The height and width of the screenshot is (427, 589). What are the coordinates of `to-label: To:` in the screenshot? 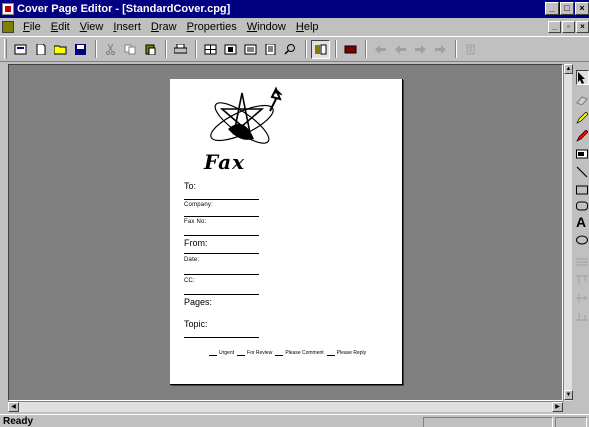 It's located at (190, 186).